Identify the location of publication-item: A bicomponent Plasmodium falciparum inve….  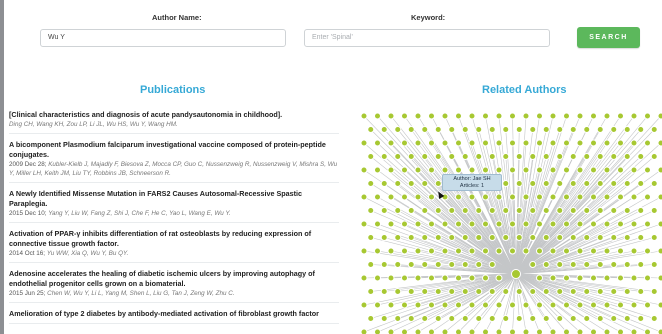
(174, 160).